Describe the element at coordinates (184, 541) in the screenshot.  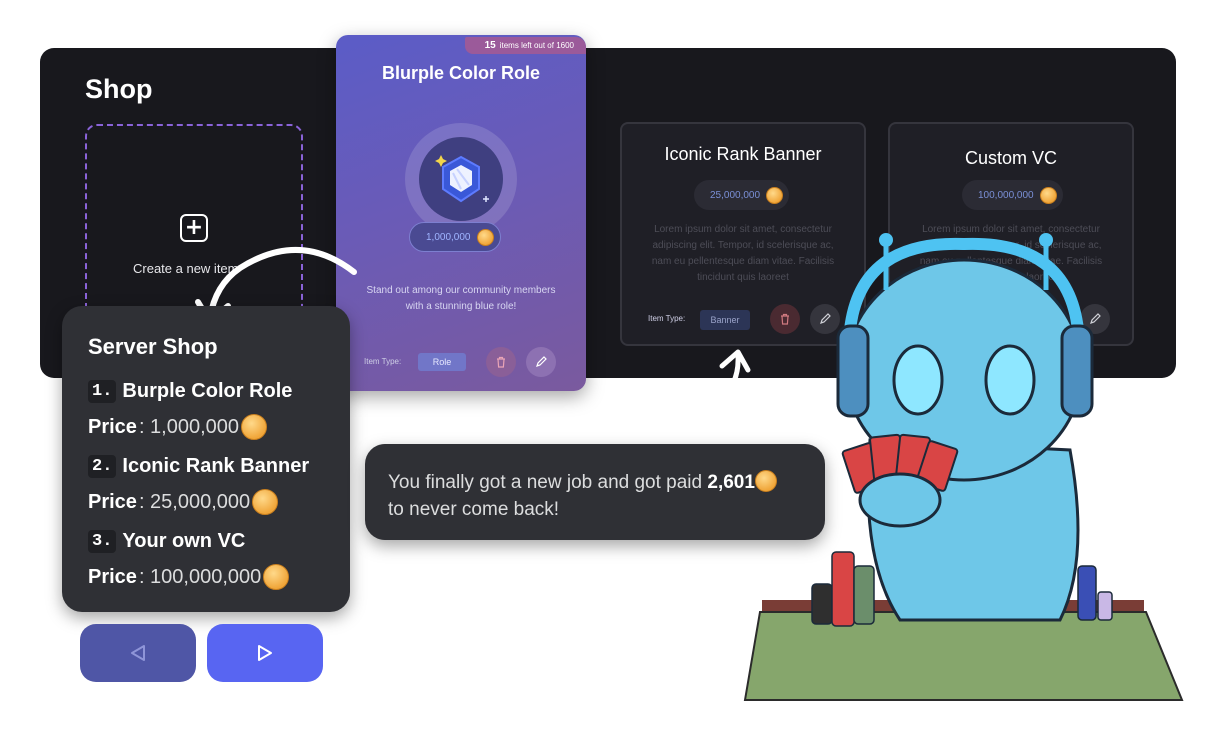
I see `item-name: Your own VC` at that location.